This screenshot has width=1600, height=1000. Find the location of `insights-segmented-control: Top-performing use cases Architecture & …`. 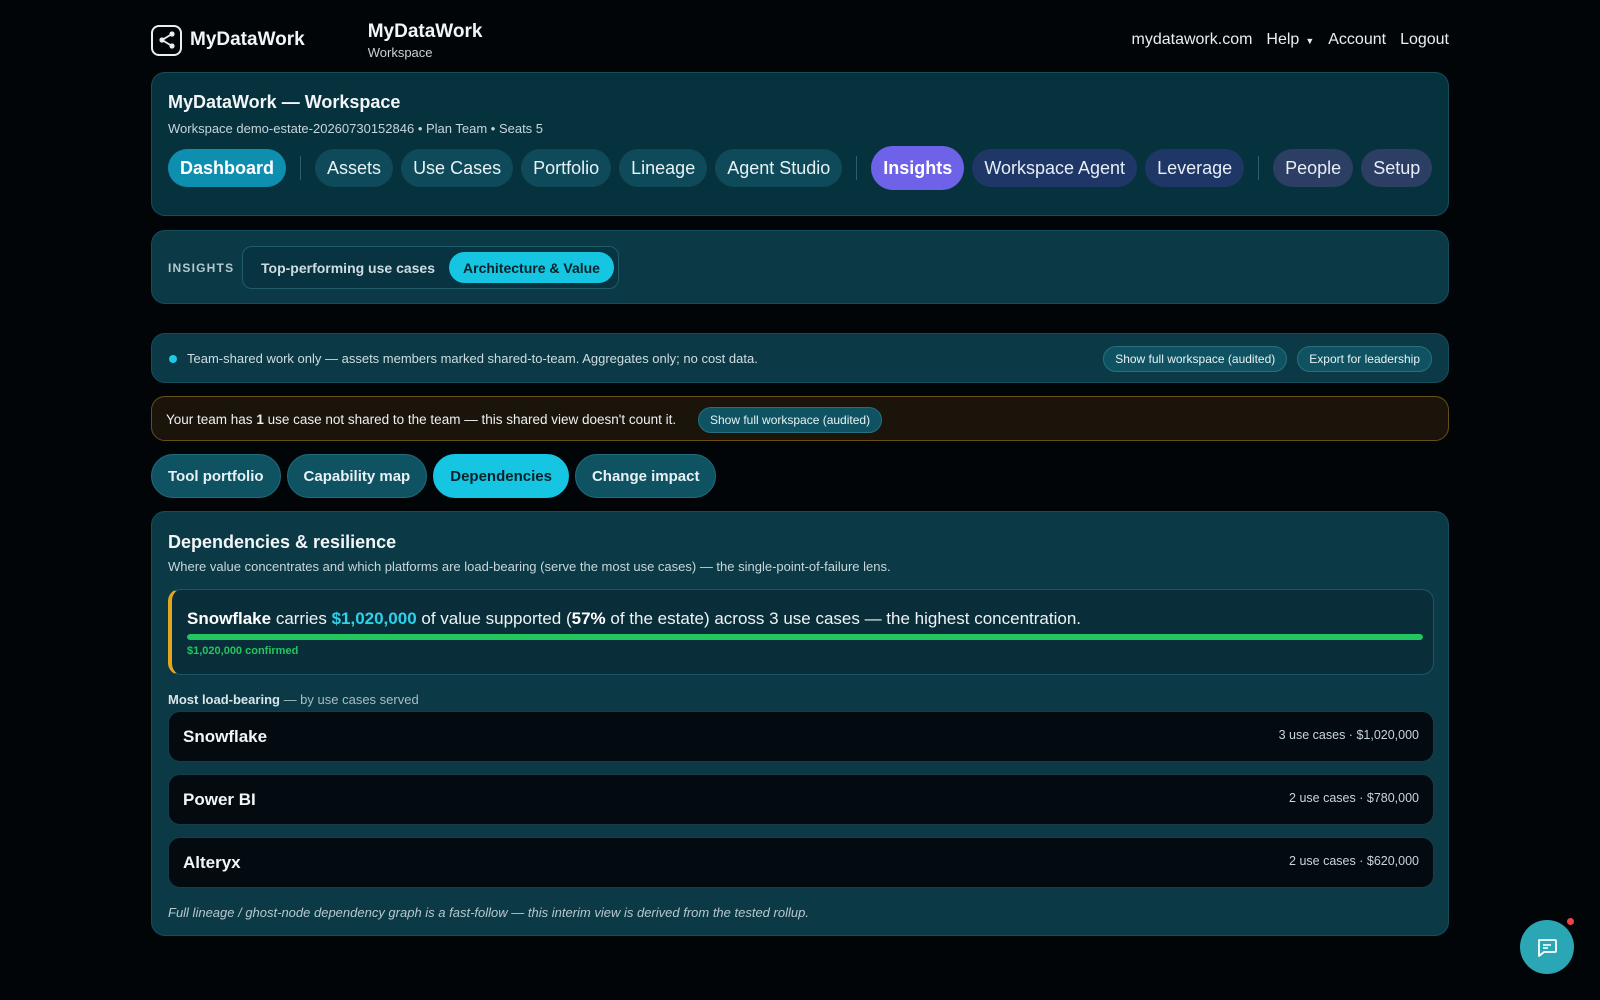

insights-segmented-control: Top-performing use cases Architecture & … is located at coordinates (430, 267).